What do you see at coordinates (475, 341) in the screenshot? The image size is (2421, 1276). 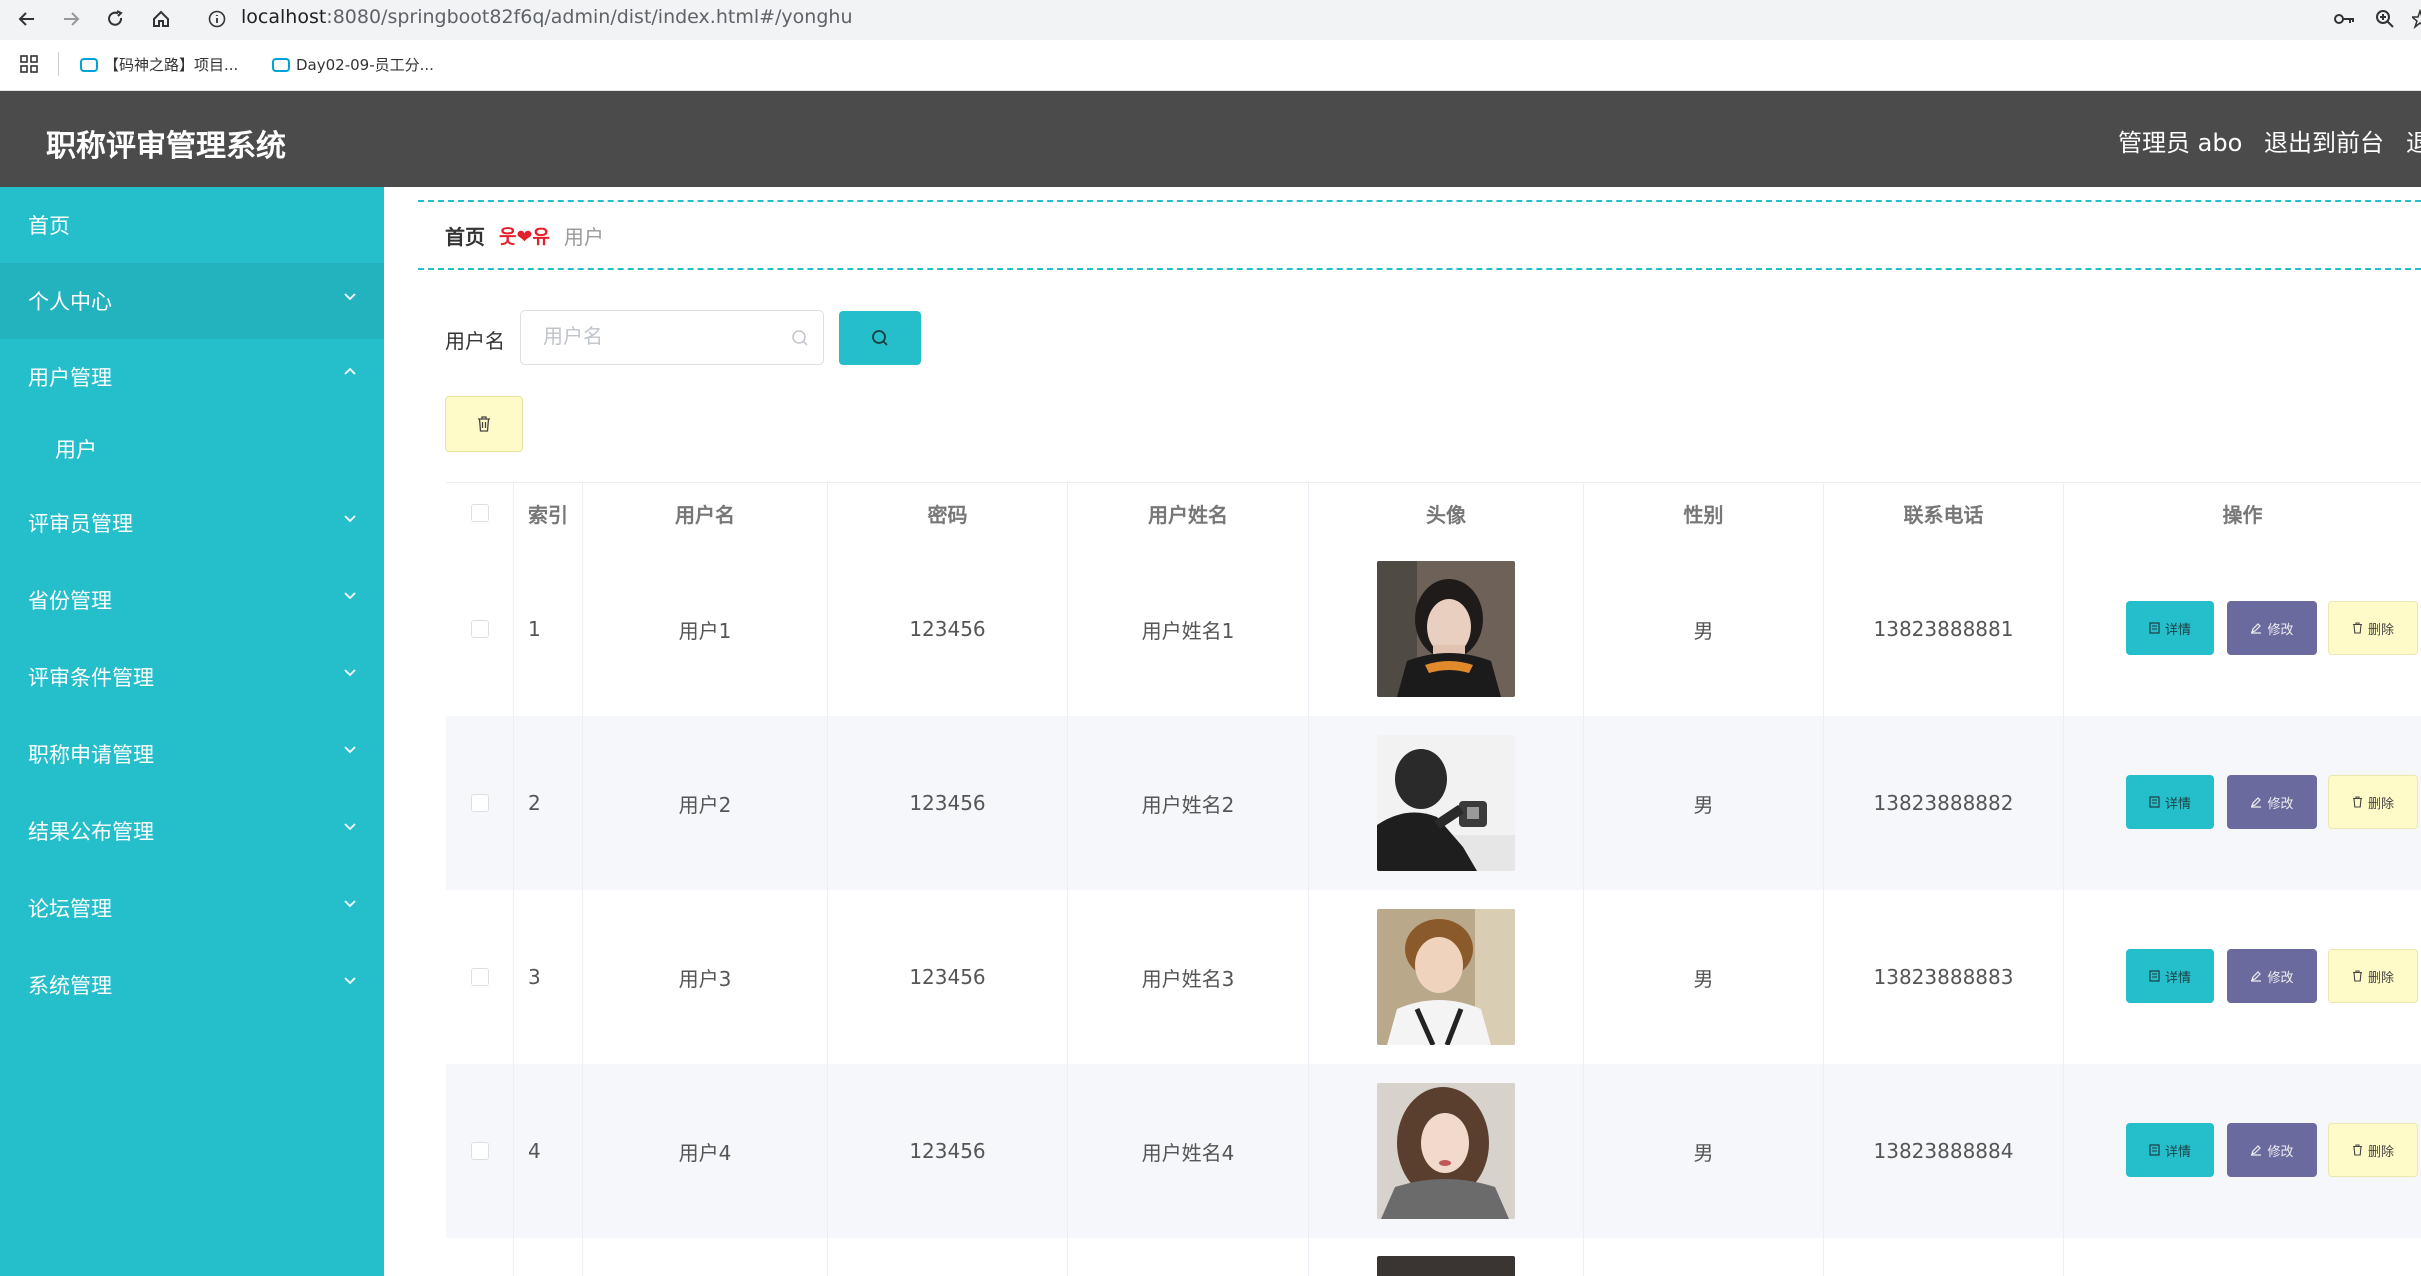 I see `search-label: 用户名` at bounding box center [475, 341].